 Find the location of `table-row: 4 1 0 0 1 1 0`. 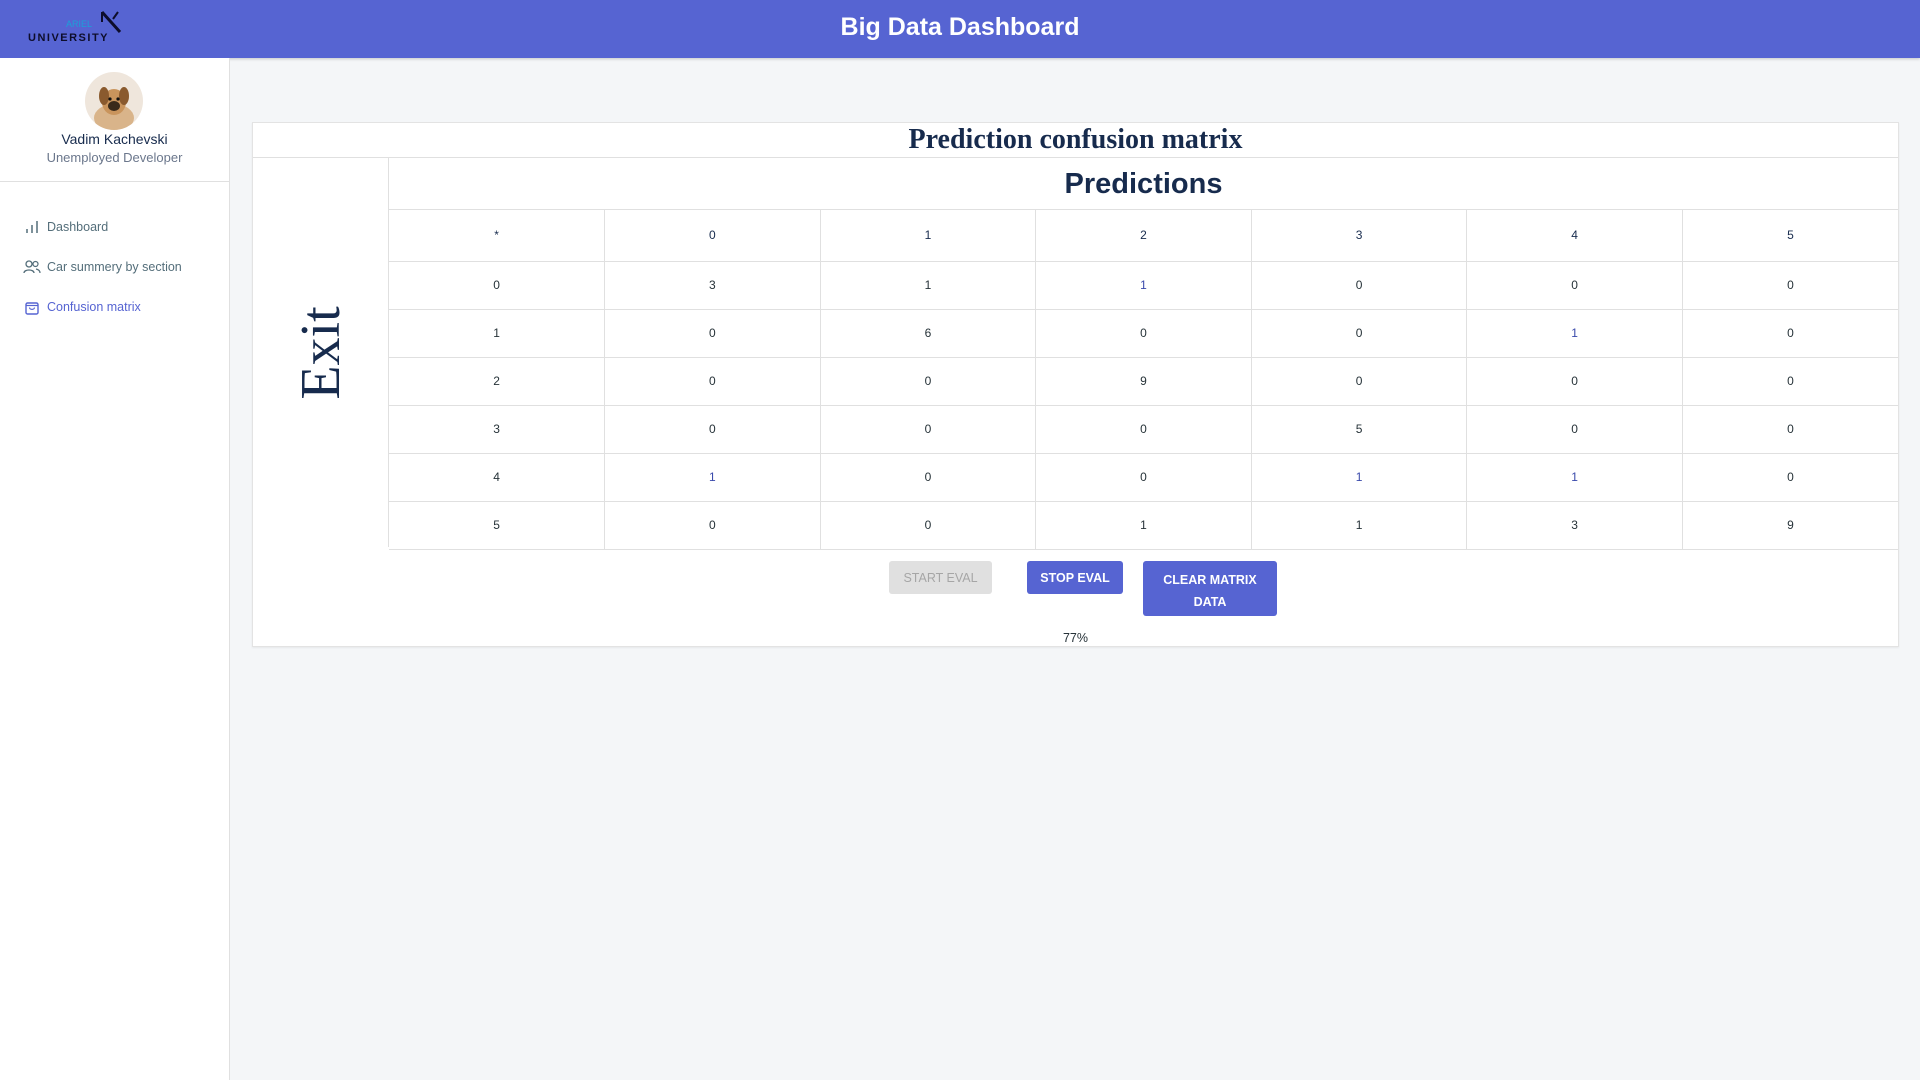

table-row: 4 1 0 0 1 1 0 is located at coordinates (1143, 477).